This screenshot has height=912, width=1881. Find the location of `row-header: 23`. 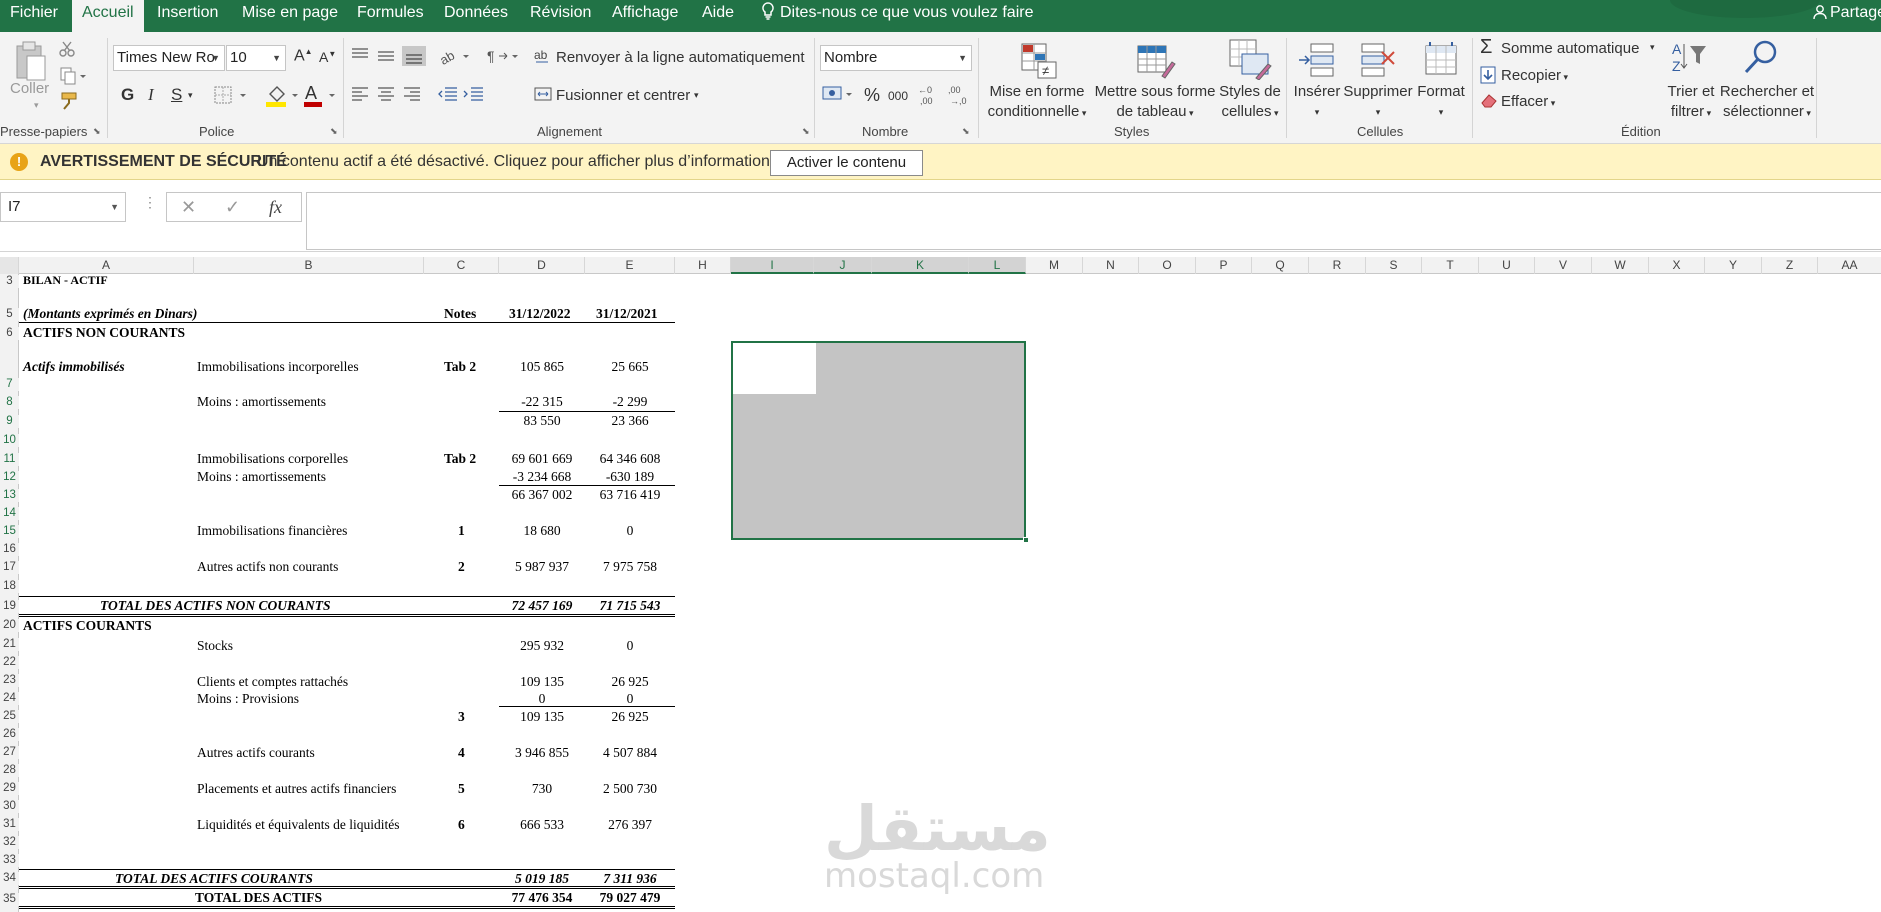

row-header: 23 is located at coordinates (9, 680).